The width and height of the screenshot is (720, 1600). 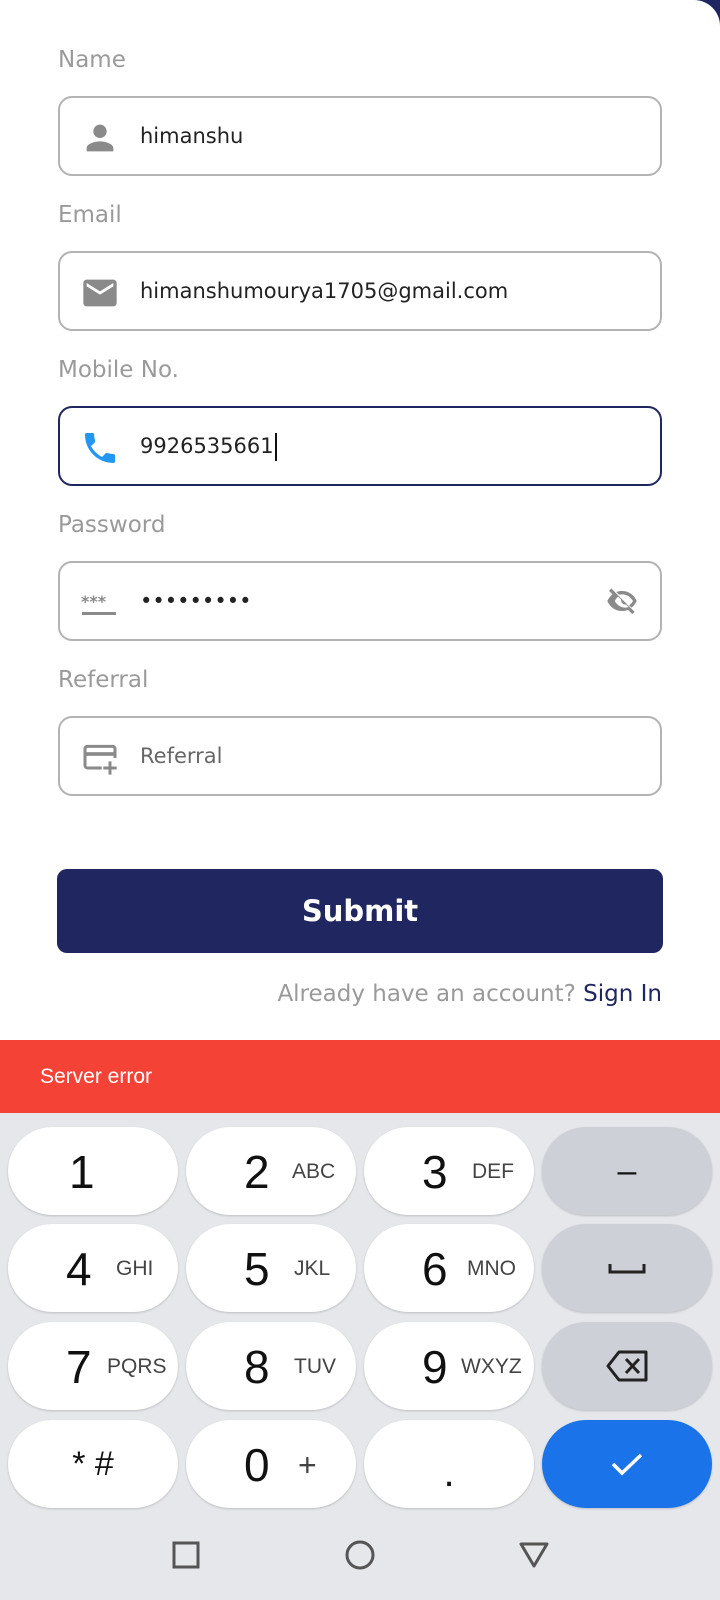 What do you see at coordinates (360, 446) in the screenshot?
I see `mobile-field: 9926535661` at bounding box center [360, 446].